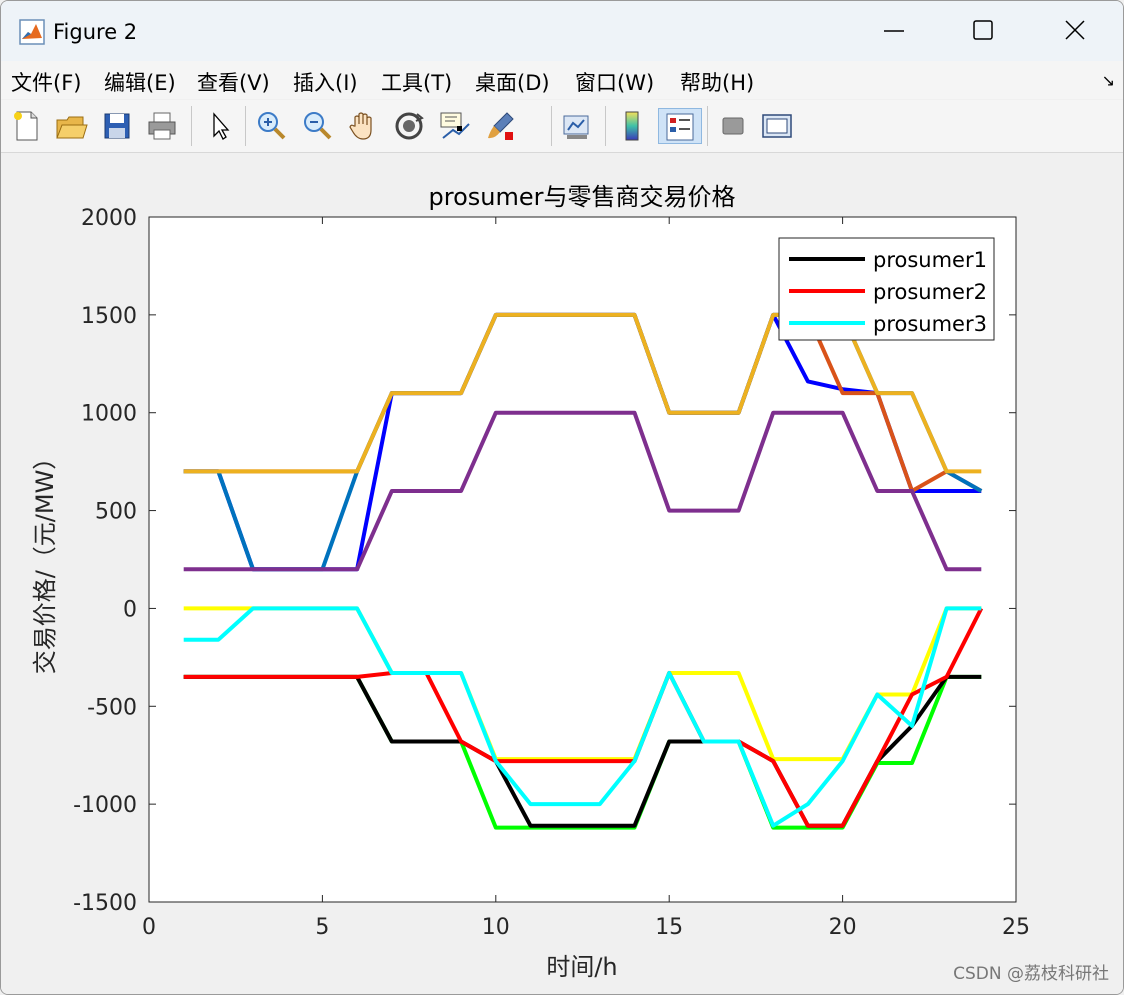 The width and height of the screenshot is (1124, 995). What do you see at coordinates (1108, 80) in the screenshot?
I see `dock-arrow-icon: ↘` at bounding box center [1108, 80].